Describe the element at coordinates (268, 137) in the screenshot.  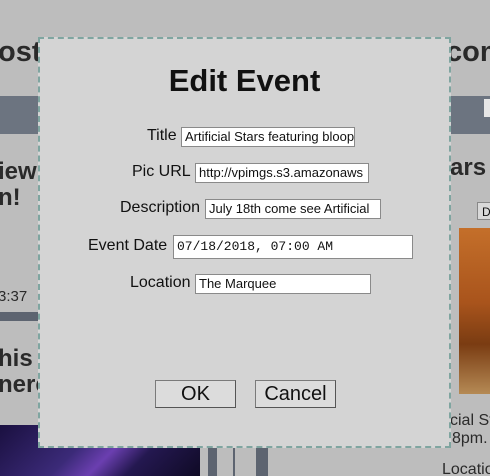
I see `title-input: Artificial Stars featuring bloop` at that location.